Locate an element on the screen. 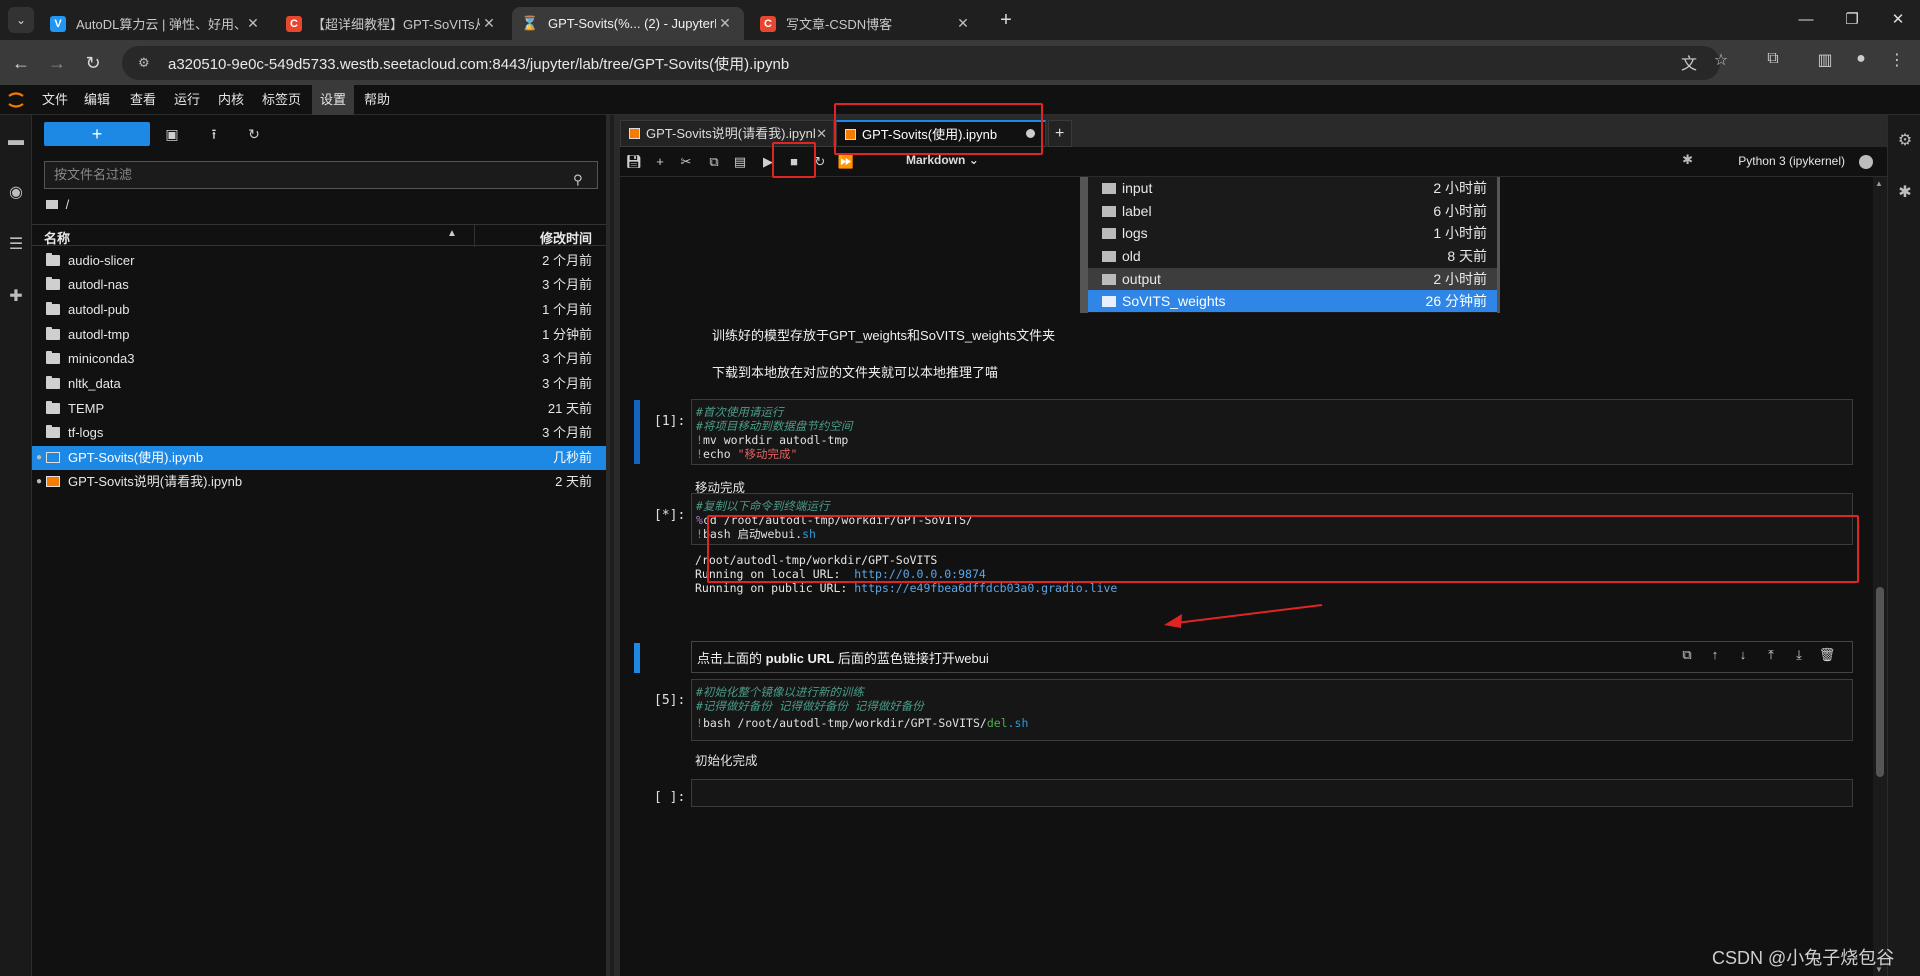 The height and width of the screenshot is (976, 1920). menu-settings: 设置 is located at coordinates (333, 100).